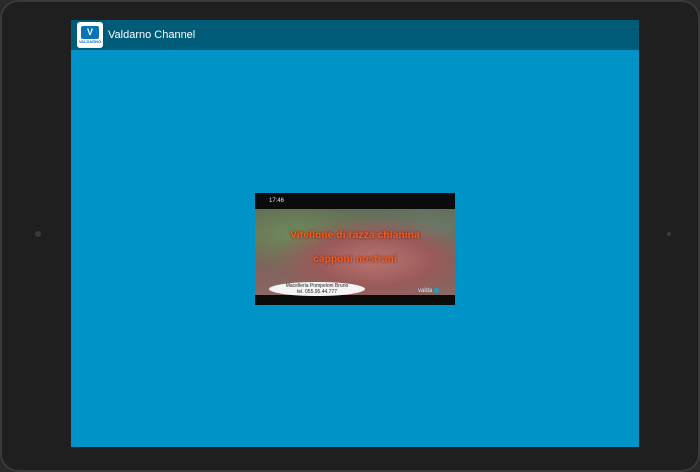  I want to click on channel-bug: valda, so click(429, 291).